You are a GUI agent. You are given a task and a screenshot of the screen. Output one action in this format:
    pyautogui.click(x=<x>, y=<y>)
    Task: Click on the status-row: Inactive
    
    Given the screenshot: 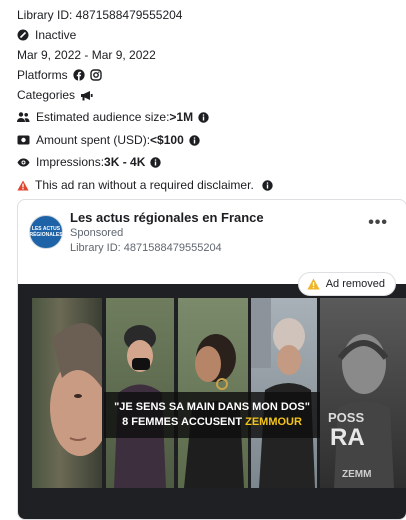 What is the action you would take?
    pyautogui.click(x=46, y=35)
    